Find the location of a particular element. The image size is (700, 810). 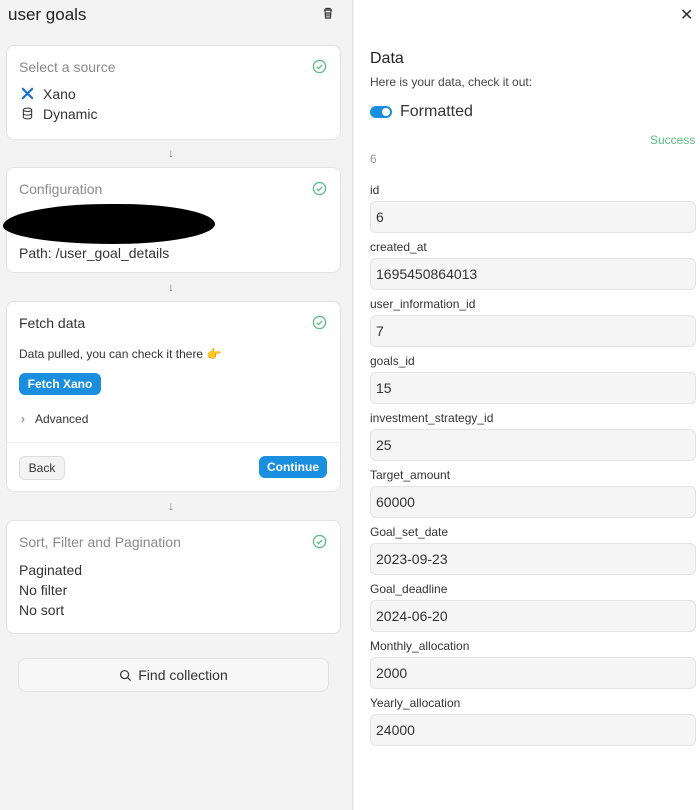

field-value: 25 is located at coordinates (533, 445).